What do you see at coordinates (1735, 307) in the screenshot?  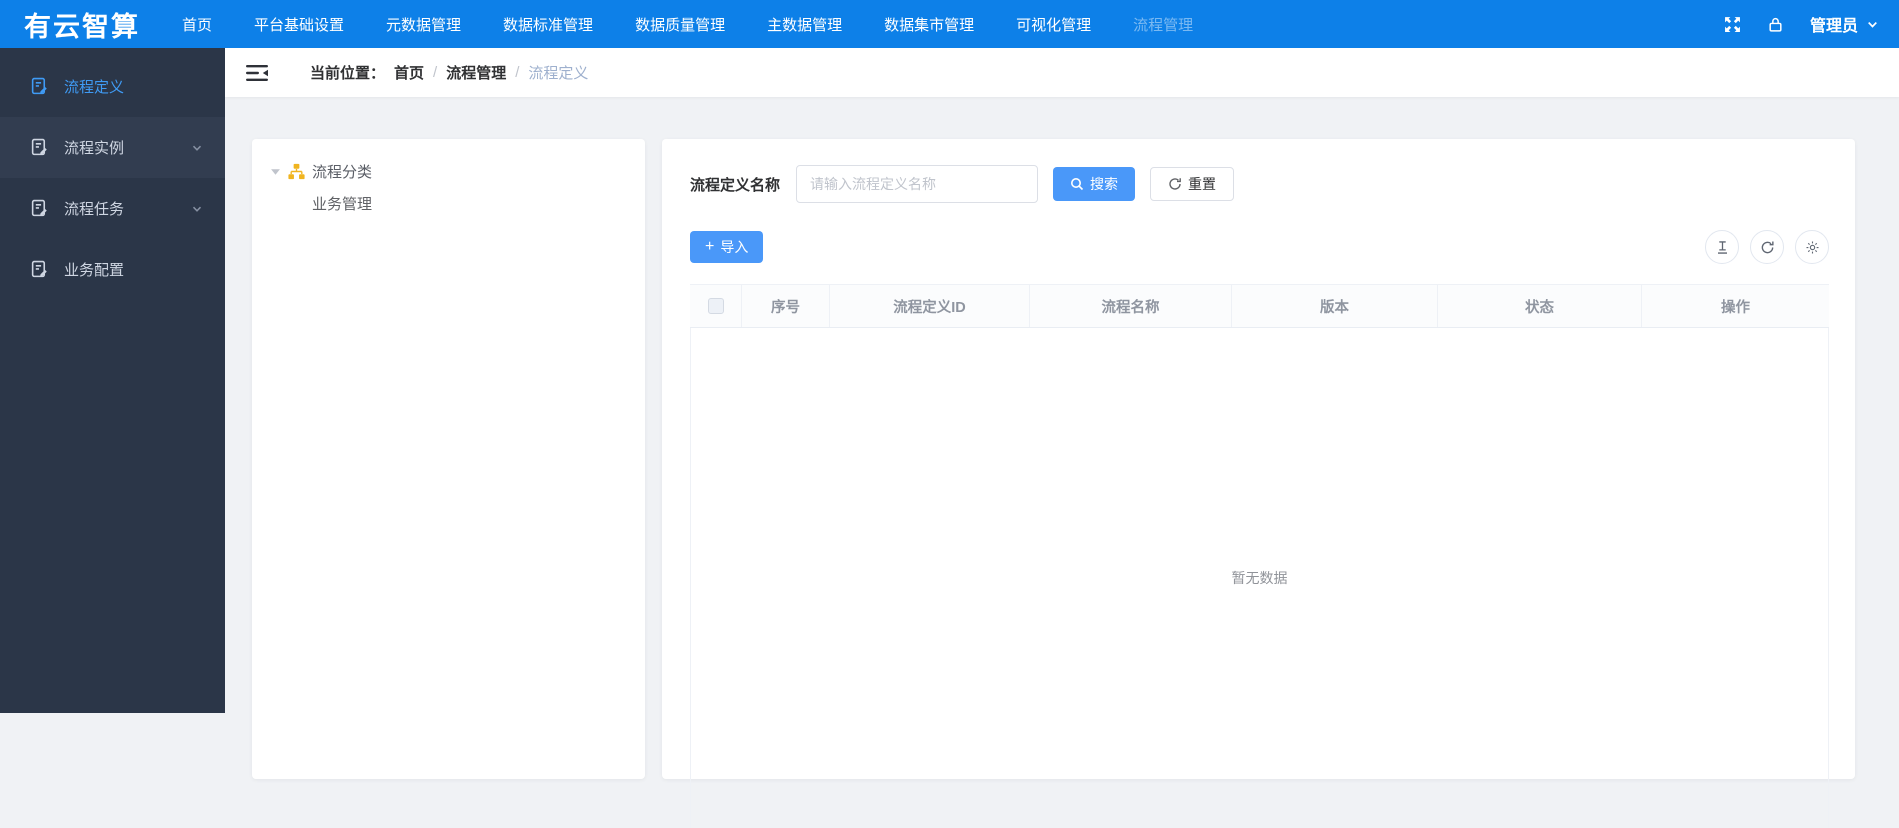 I see `column-header-actions: 操作` at bounding box center [1735, 307].